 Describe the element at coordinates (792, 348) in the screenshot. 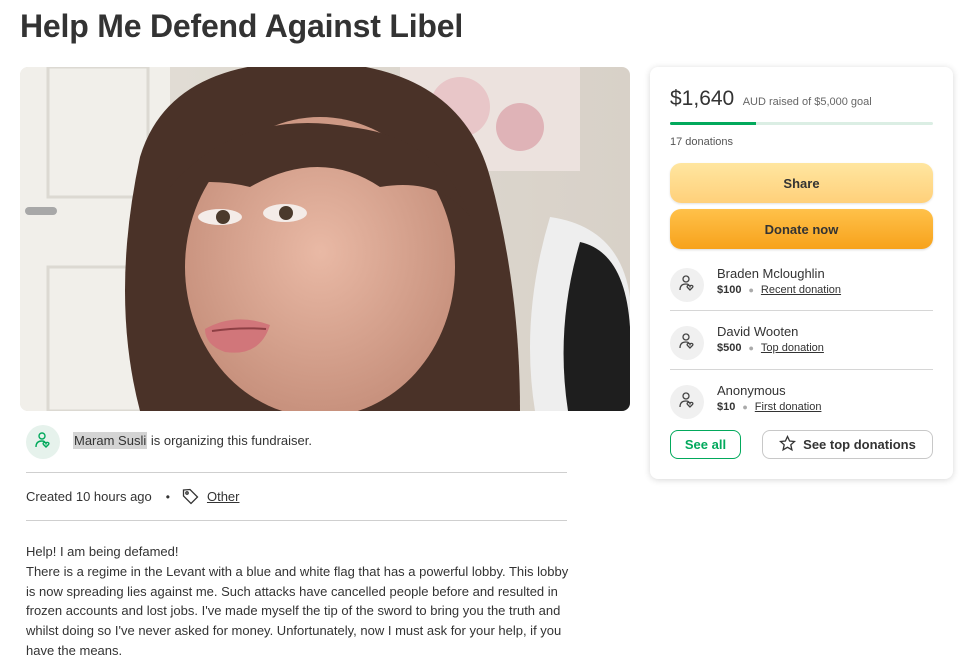

I see `donor-tag-link: Top donation` at that location.